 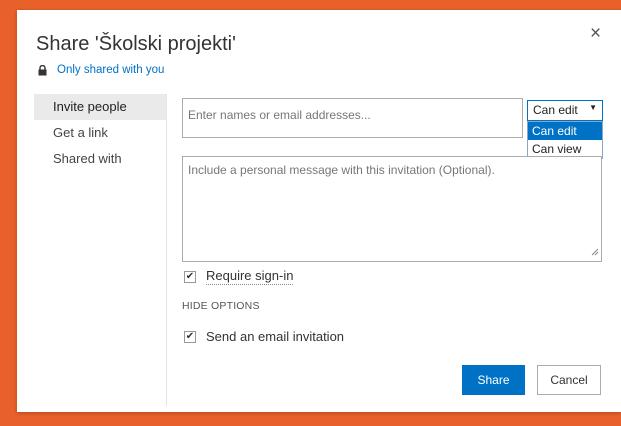 I want to click on nav-item-get-a-link: Get a link, so click(x=100, y=133).